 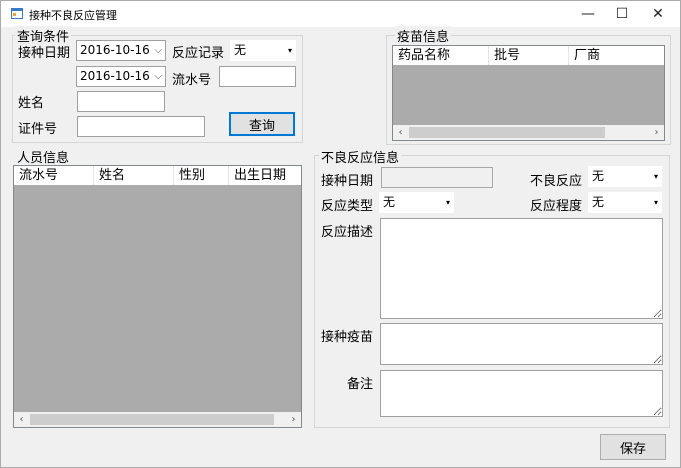 I want to click on reaction-type-label: 反应类型, so click(x=347, y=206).